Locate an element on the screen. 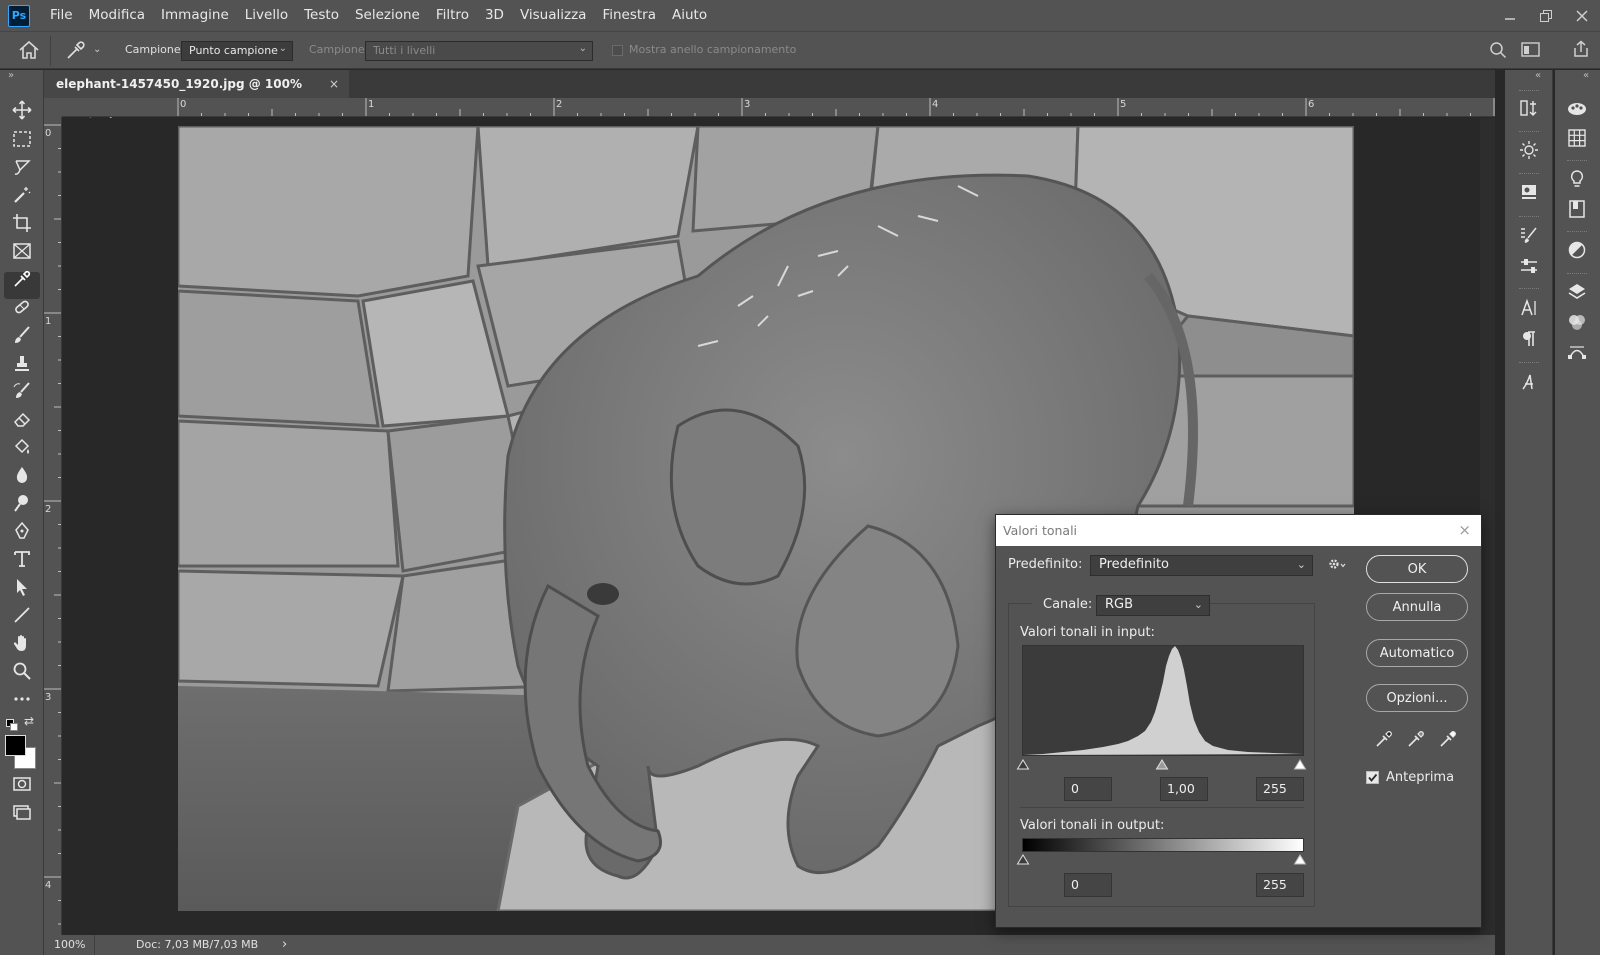 The width and height of the screenshot is (1600, 955). input-slider-track is located at coordinates (1163, 764).